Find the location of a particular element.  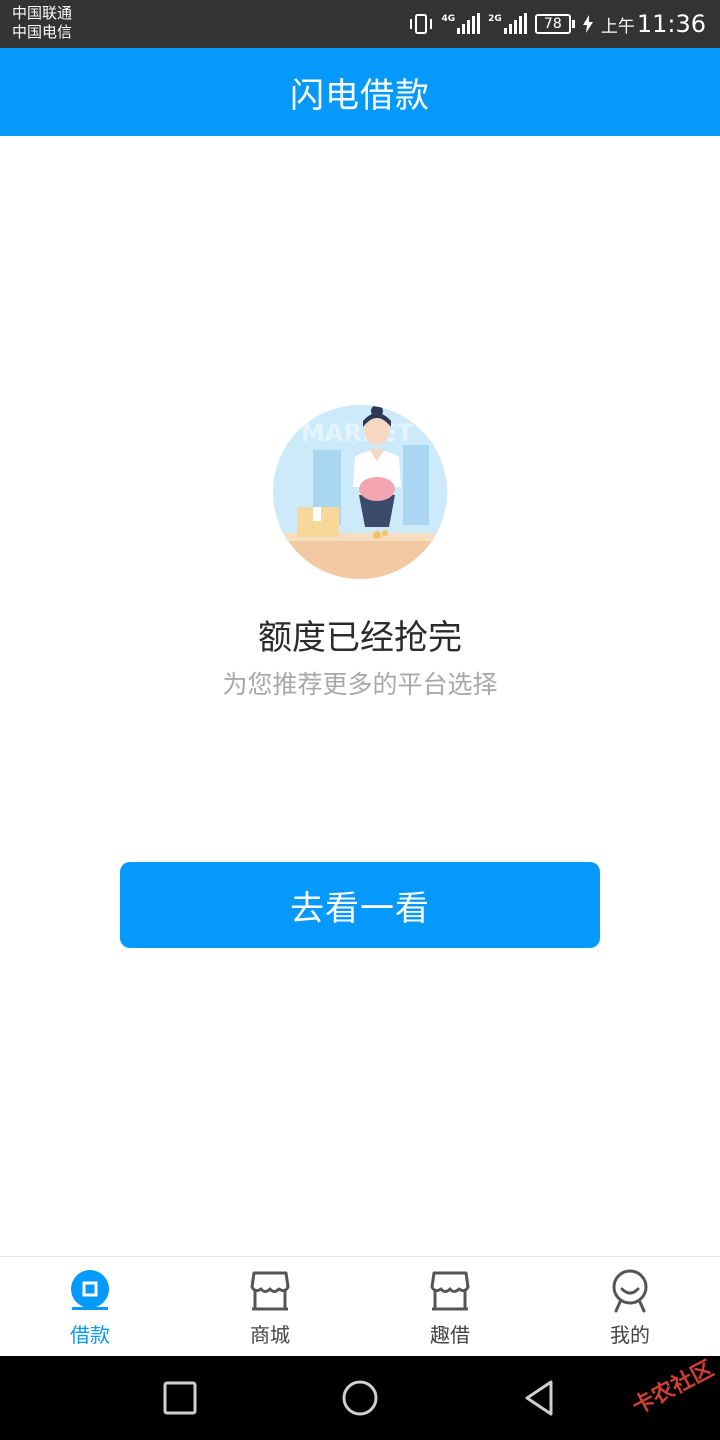

clock-ampm: 上午 is located at coordinates (617, 27).